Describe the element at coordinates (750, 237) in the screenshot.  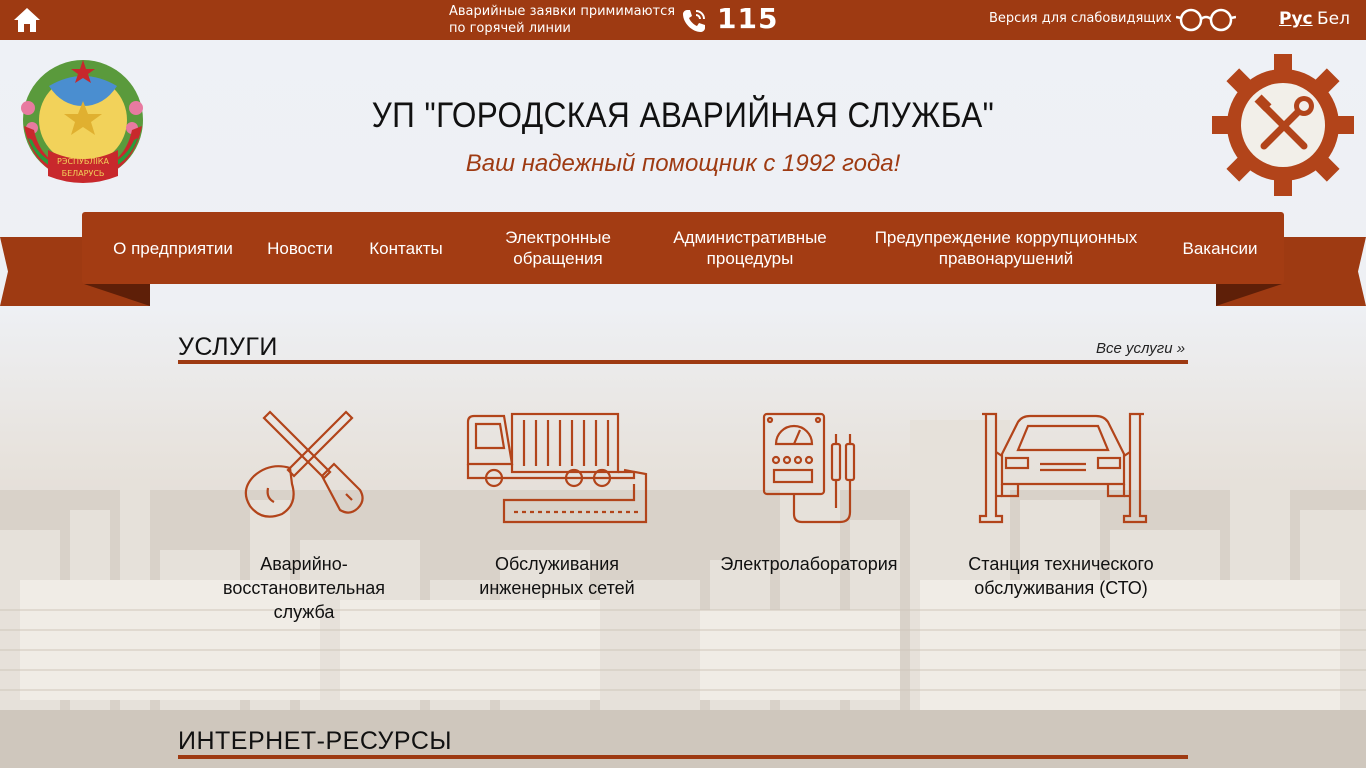
I see `nav-label-line1: Административные` at that location.